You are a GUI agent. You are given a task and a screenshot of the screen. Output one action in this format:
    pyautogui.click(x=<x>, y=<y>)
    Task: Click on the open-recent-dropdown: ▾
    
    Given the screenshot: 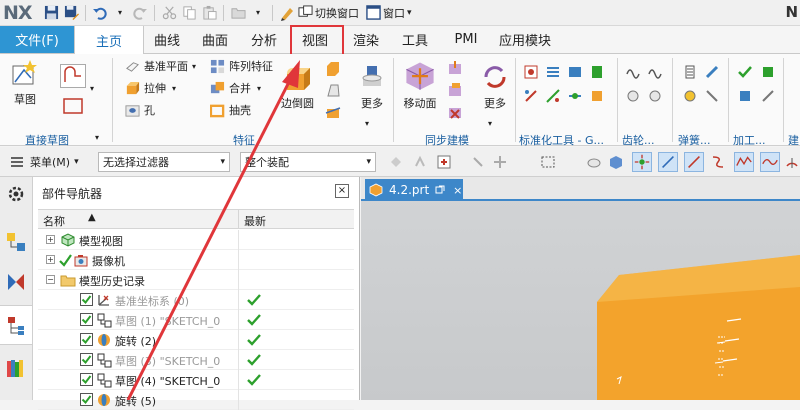 What is the action you would take?
    pyautogui.click(x=258, y=13)
    